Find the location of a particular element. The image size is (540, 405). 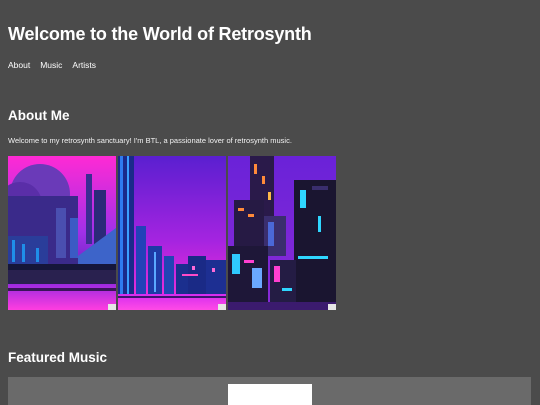

retrosynth-towers-image is located at coordinates (282, 233).